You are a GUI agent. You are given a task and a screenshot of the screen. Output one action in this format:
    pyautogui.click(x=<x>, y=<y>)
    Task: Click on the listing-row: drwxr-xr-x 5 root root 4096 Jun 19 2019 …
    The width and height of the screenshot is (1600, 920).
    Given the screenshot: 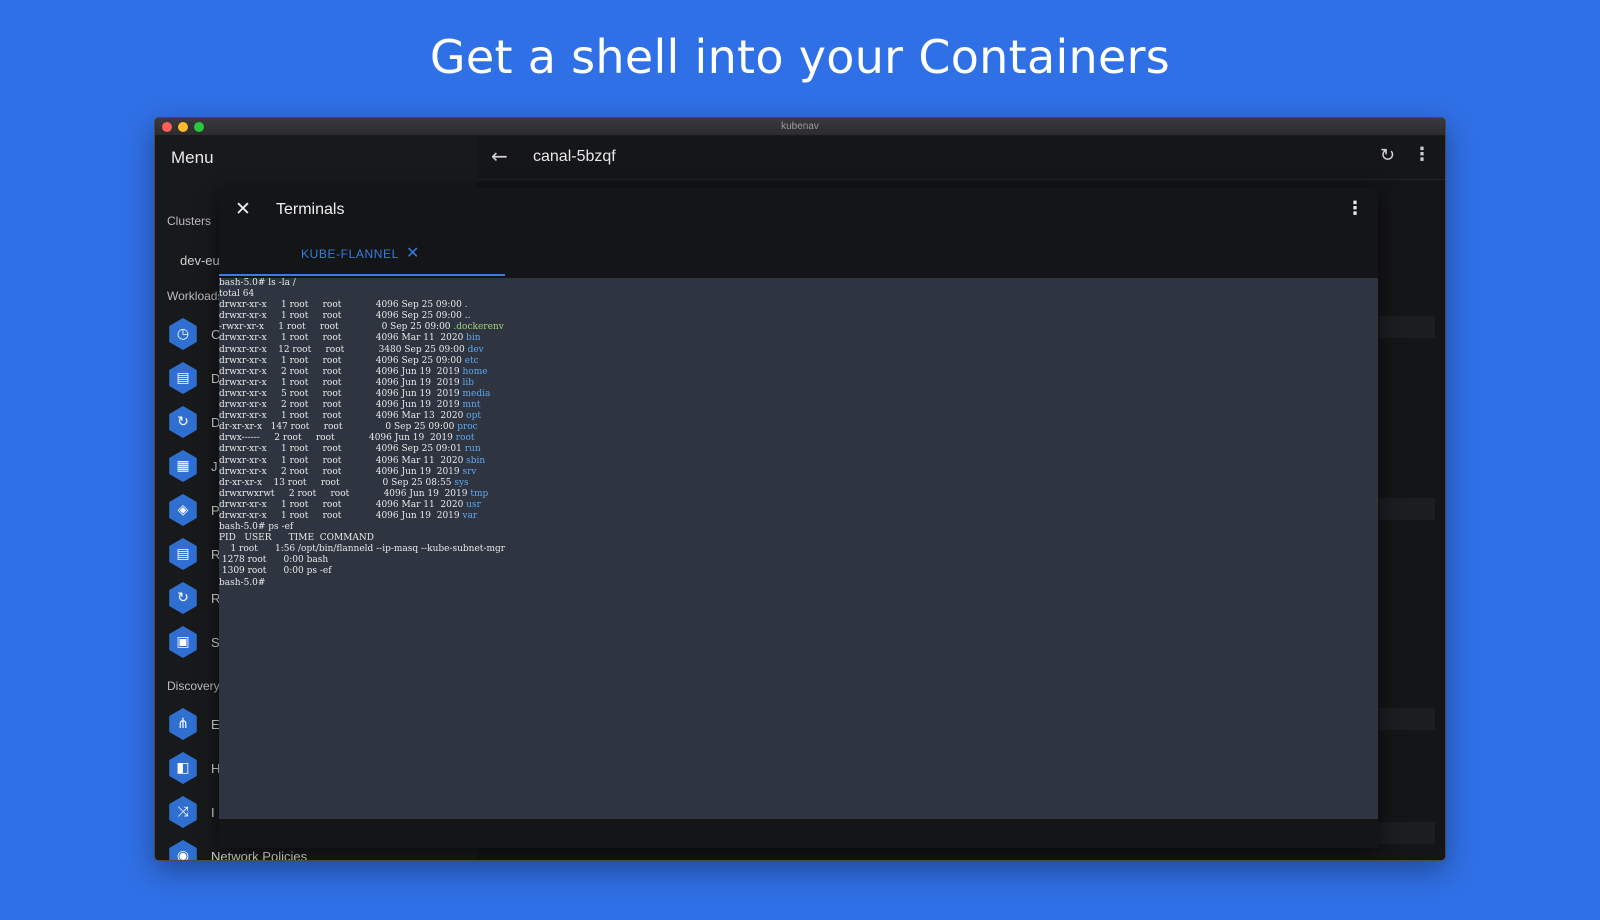 What is the action you would take?
    pyautogui.click(x=355, y=393)
    